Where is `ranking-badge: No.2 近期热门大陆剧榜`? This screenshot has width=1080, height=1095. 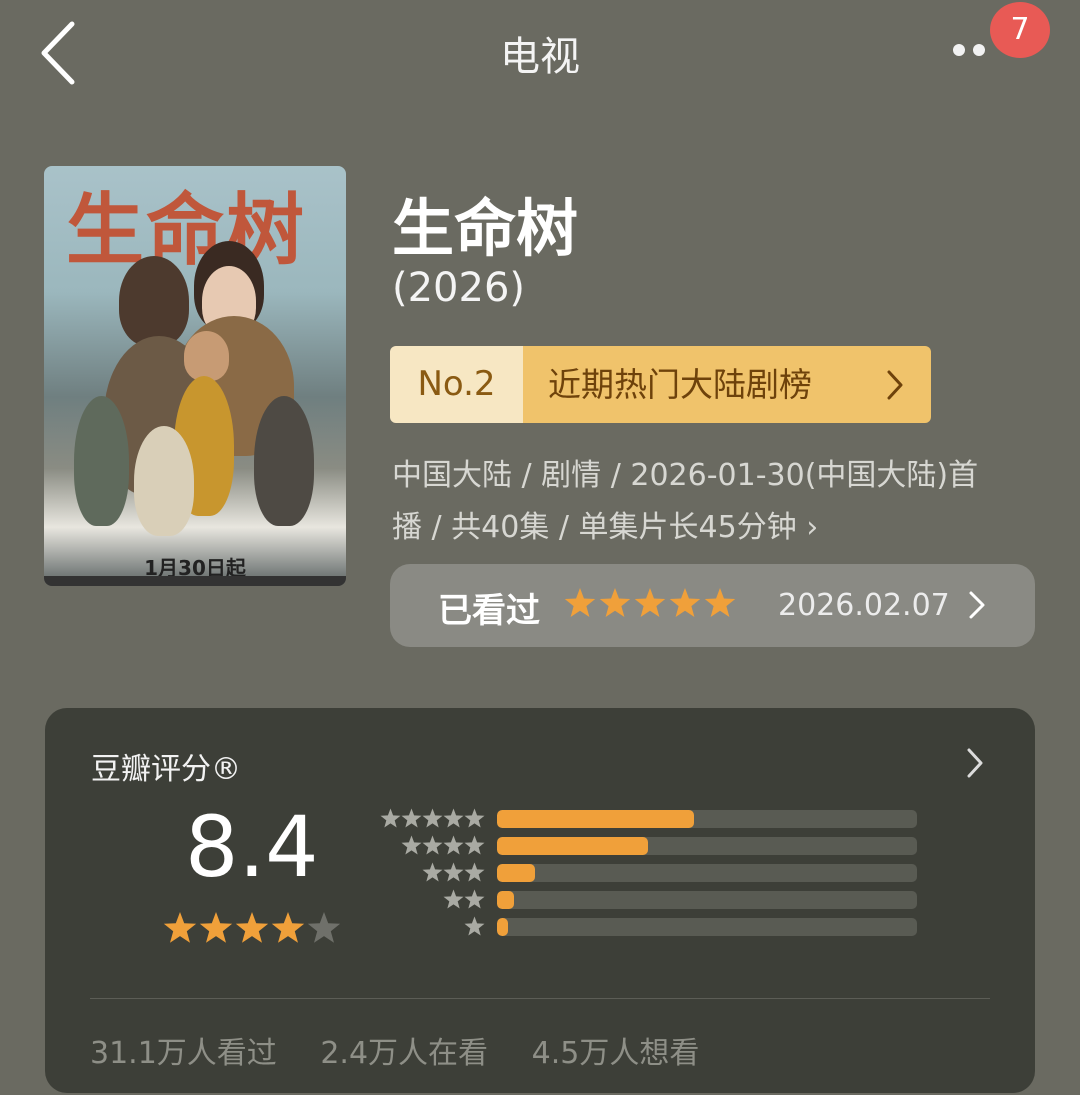 ranking-badge: No.2 近期热门大陆剧榜 is located at coordinates (660, 384).